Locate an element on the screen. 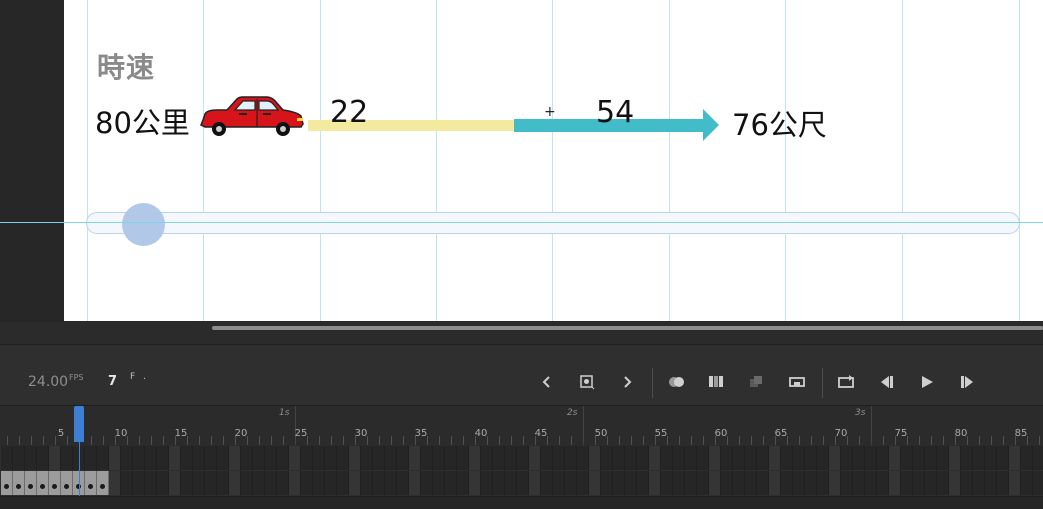 This screenshot has width=1043, height=509. next-keyframe-button is located at coordinates (627, 382).